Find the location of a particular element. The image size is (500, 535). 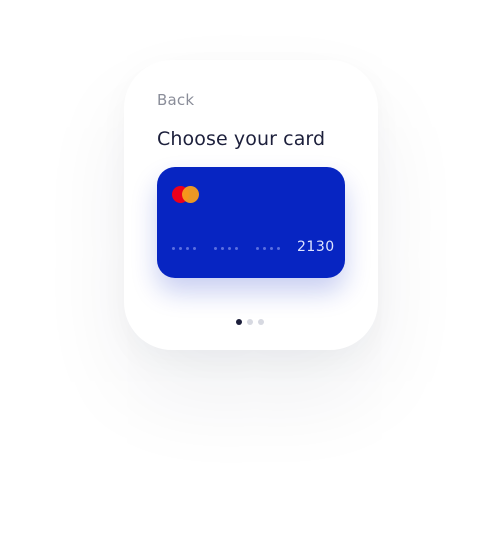

page-title: Choose your card is located at coordinates (241, 139).